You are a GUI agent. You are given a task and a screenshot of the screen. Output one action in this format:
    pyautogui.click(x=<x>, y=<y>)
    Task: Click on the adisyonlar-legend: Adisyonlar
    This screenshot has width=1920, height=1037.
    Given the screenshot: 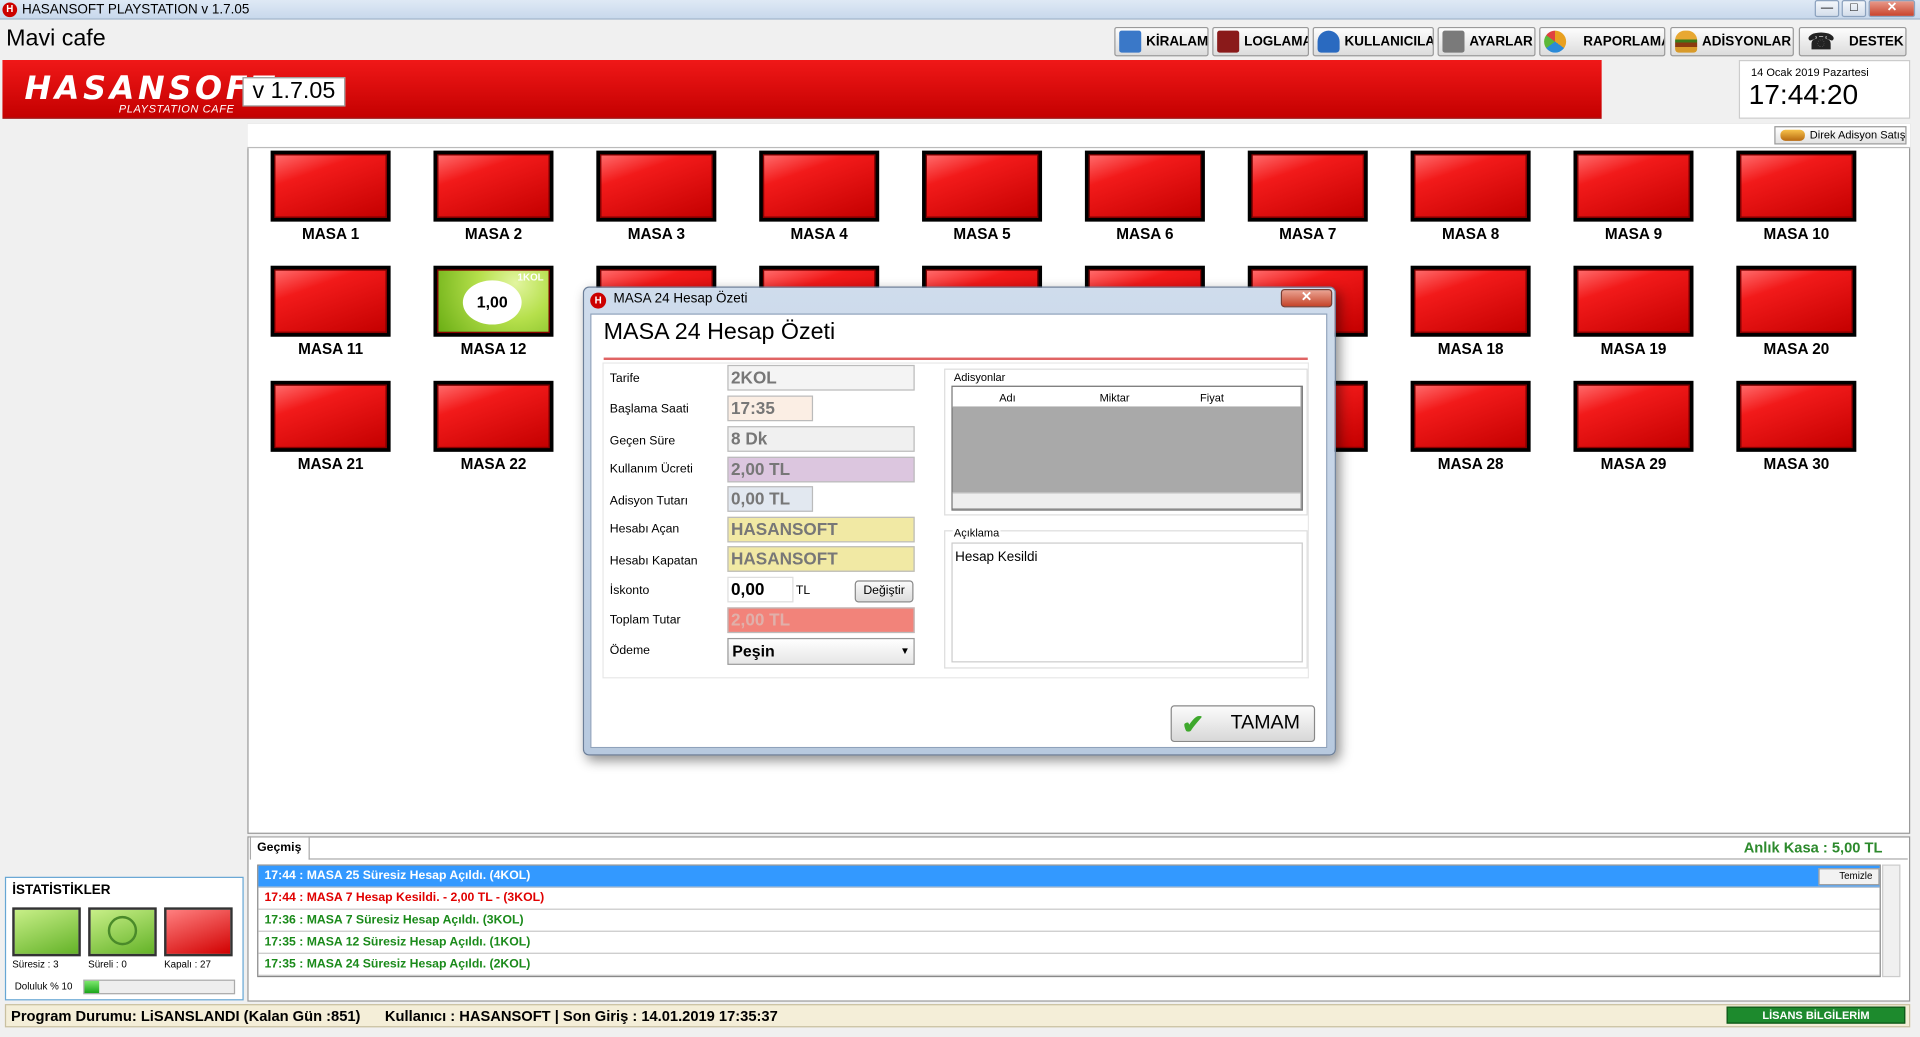 What is the action you would take?
    pyautogui.click(x=979, y=377)
    